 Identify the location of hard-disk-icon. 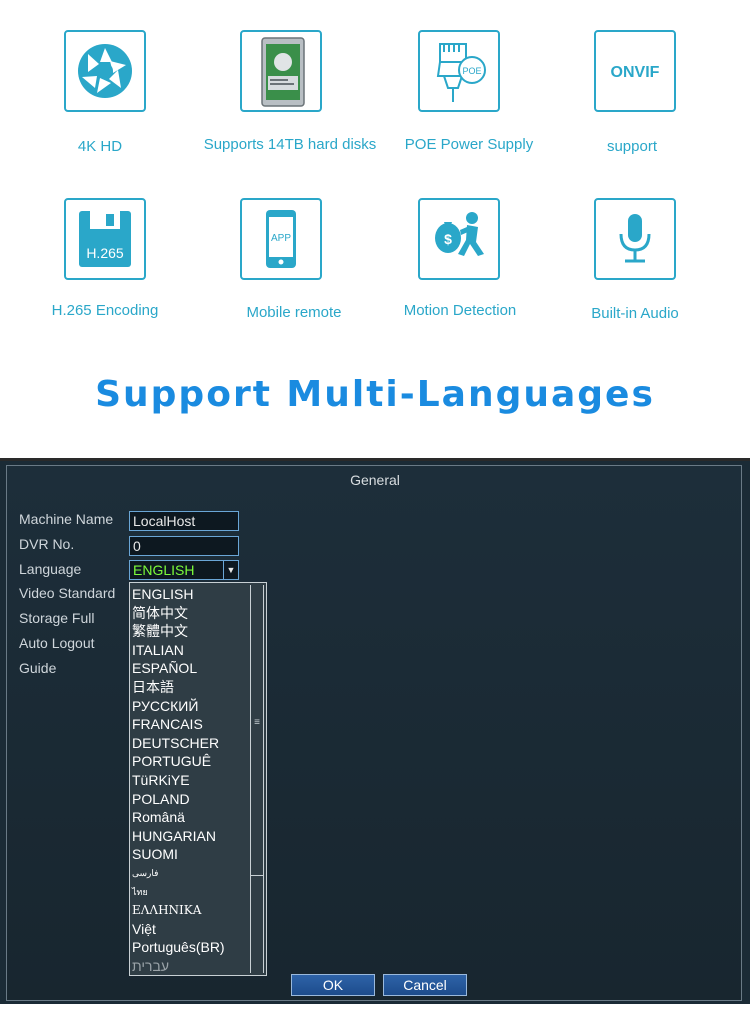
(283, 72).